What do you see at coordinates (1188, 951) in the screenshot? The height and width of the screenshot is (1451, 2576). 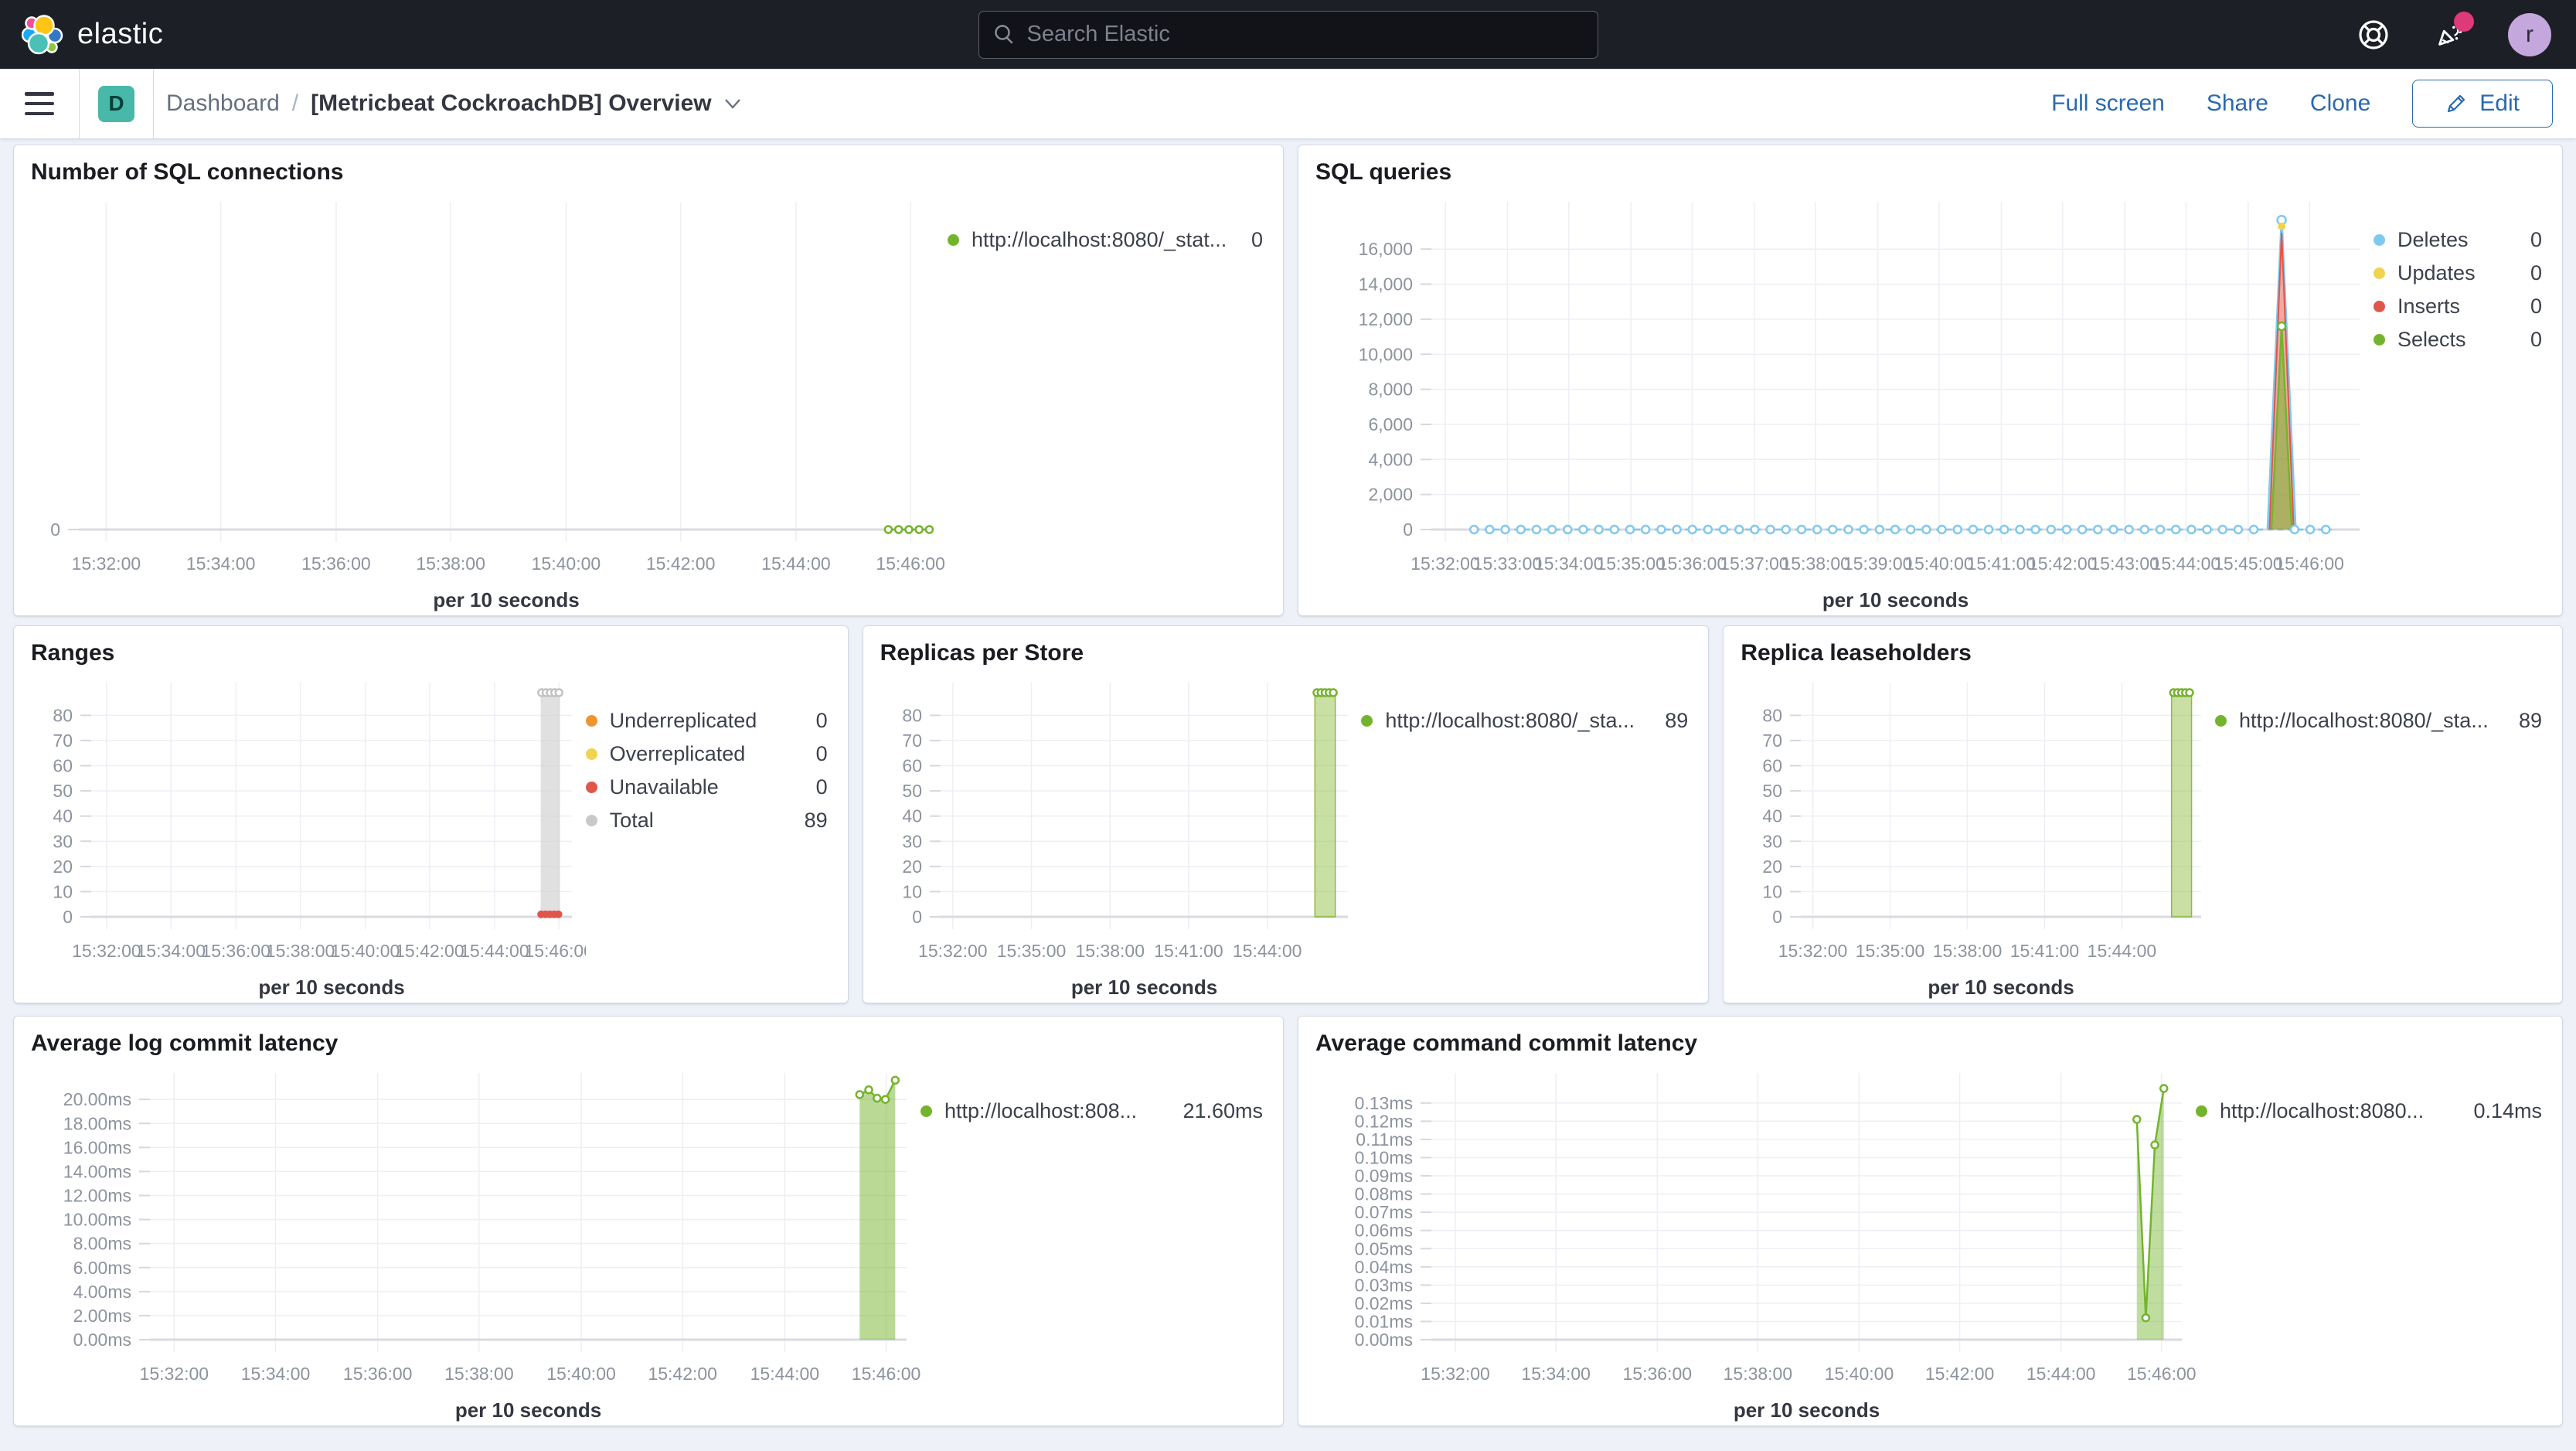 I see `svg-text: 15:41:00` at bounding box center [1188, 951].